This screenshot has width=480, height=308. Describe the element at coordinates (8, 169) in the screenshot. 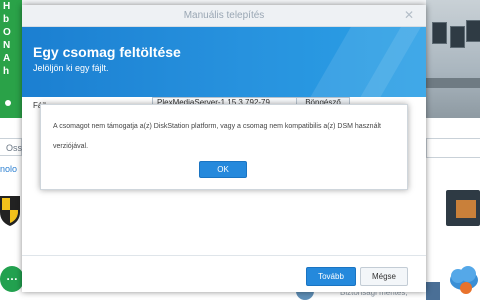

I see `category-label: nolo` at that location.